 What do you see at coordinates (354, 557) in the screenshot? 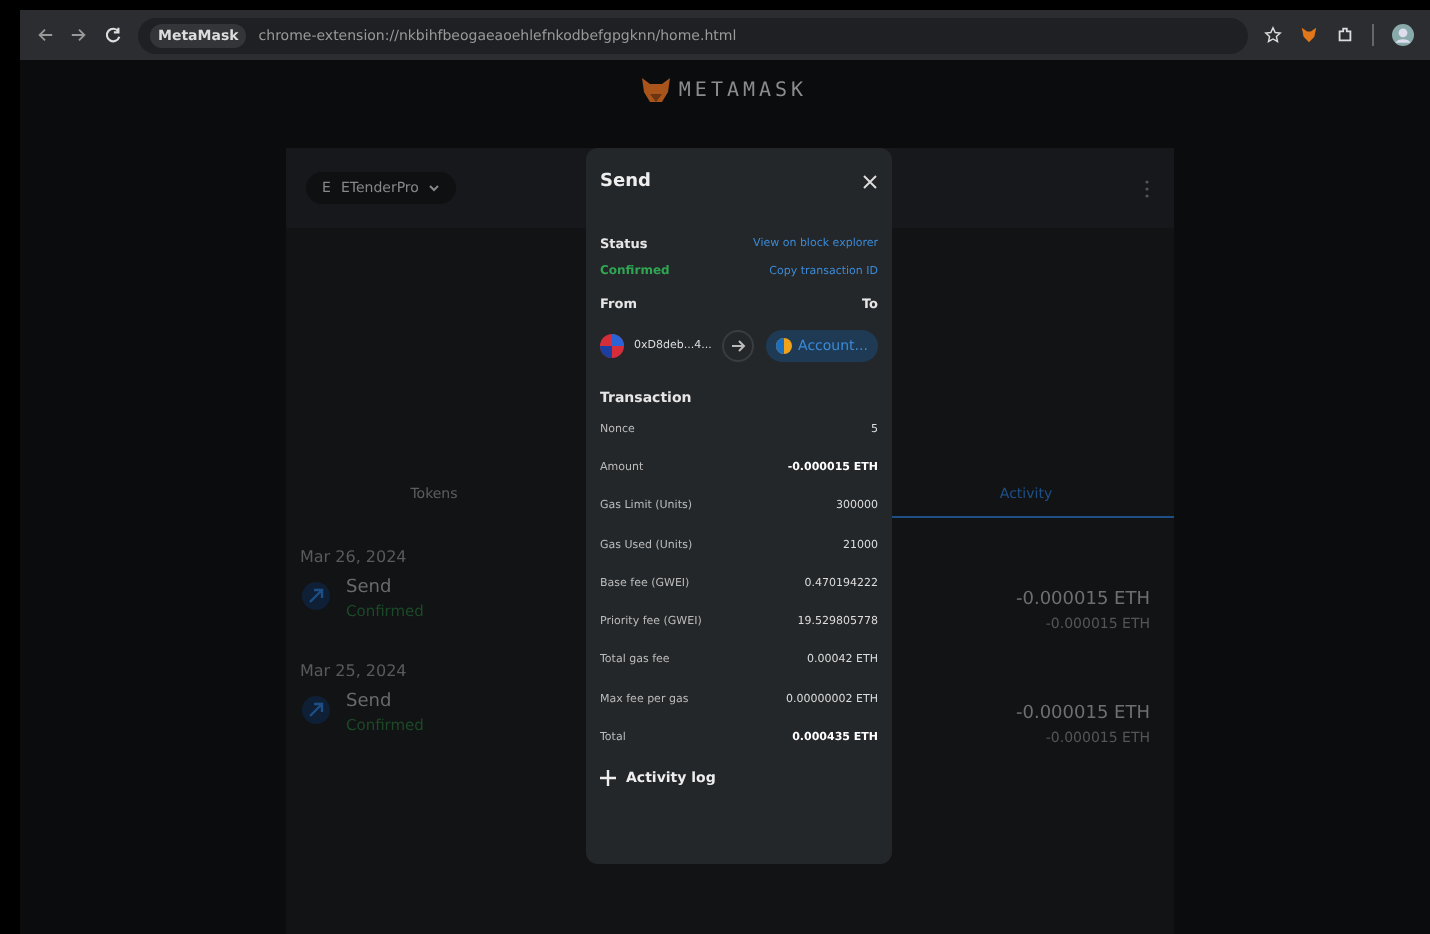
I see `date-heading: Mar 26, 2024` at bounding box center [354, 557].